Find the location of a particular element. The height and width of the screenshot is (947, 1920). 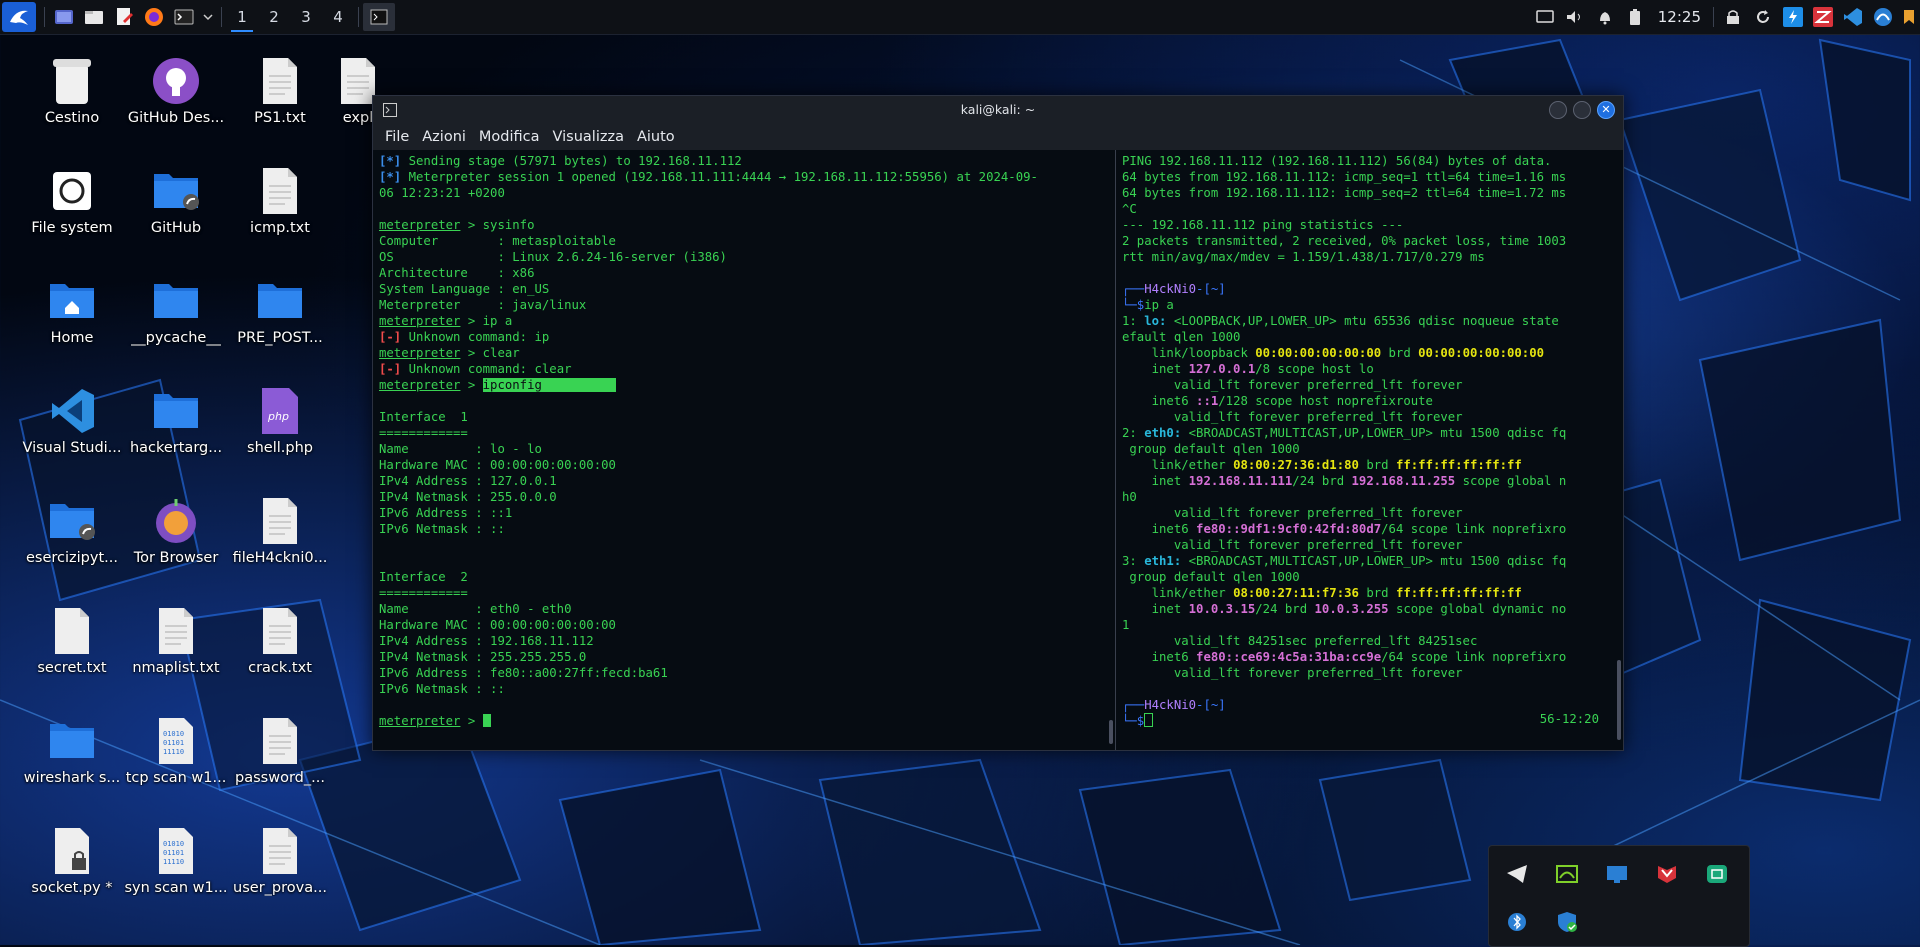

terminal-text: H4ckNi0 is located at coordinates (1170, 705).